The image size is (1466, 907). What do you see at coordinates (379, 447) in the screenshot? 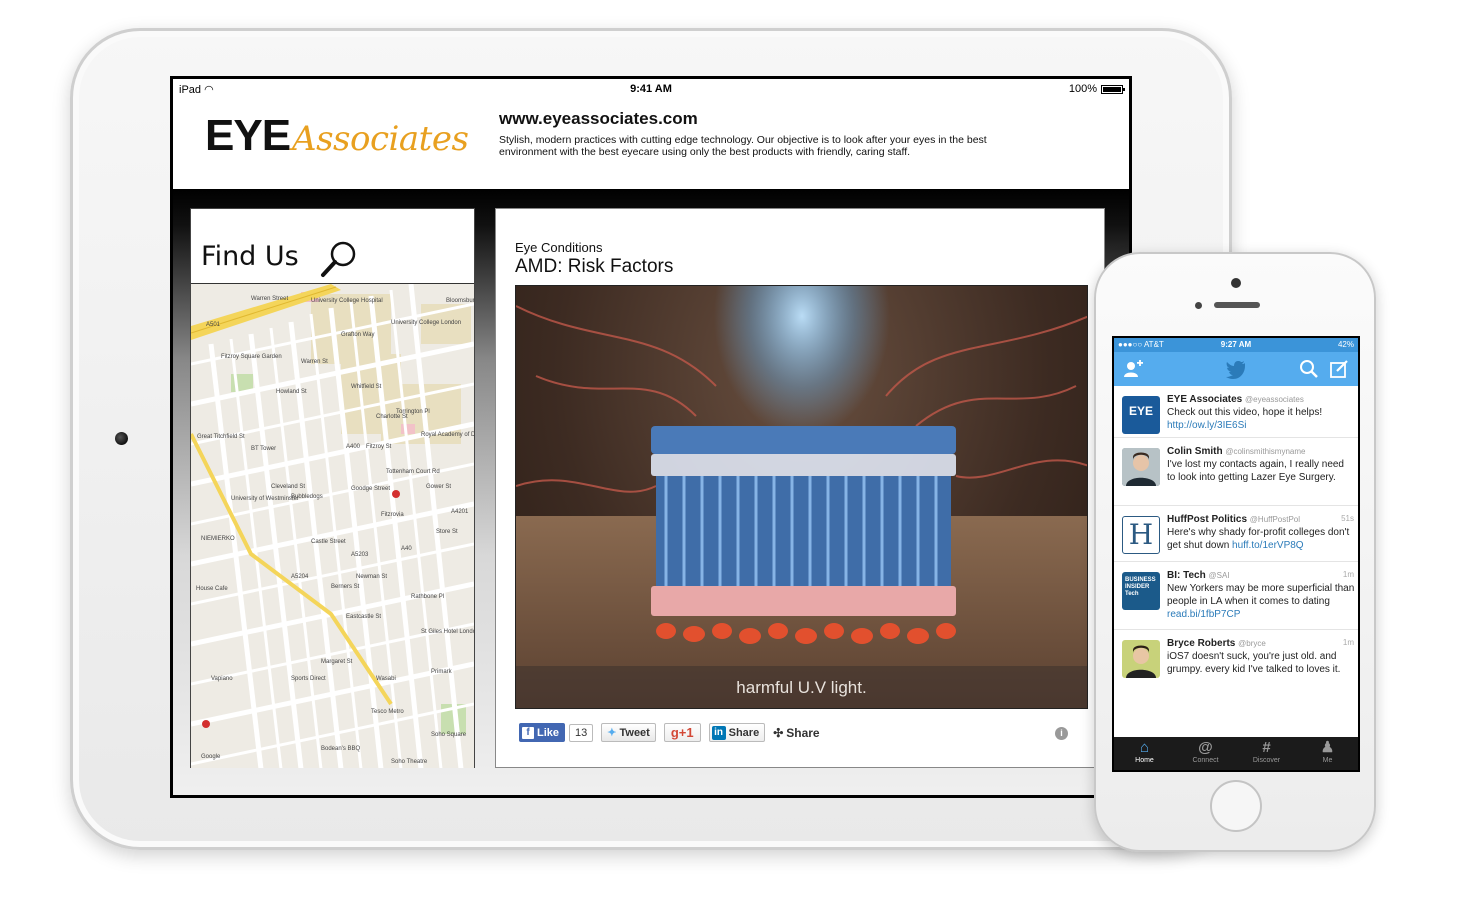
I see `map-street-label: Fitzroy St` at bounding box center [379, 447].